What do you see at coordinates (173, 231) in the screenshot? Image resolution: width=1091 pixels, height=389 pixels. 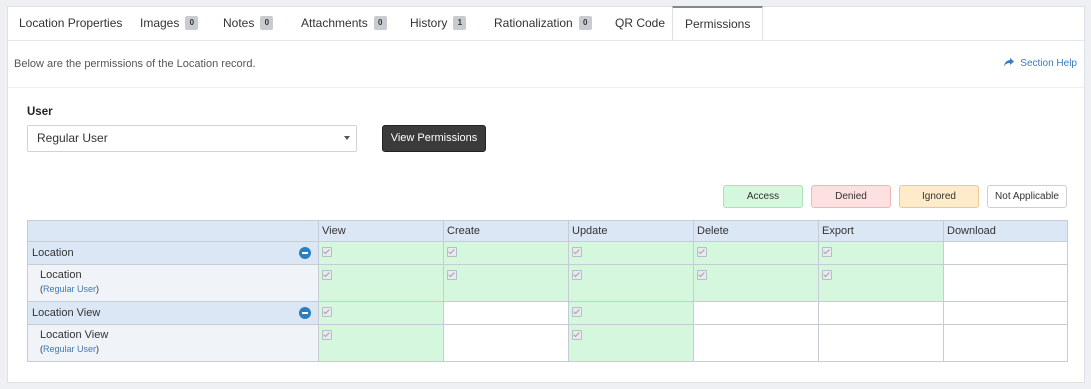 I see `column-header` at bounding box center [173, 231].